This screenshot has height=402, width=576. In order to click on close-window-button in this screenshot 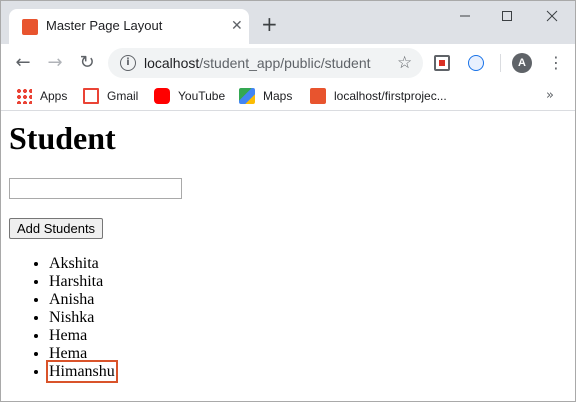, I will do `click(552, 16)`.